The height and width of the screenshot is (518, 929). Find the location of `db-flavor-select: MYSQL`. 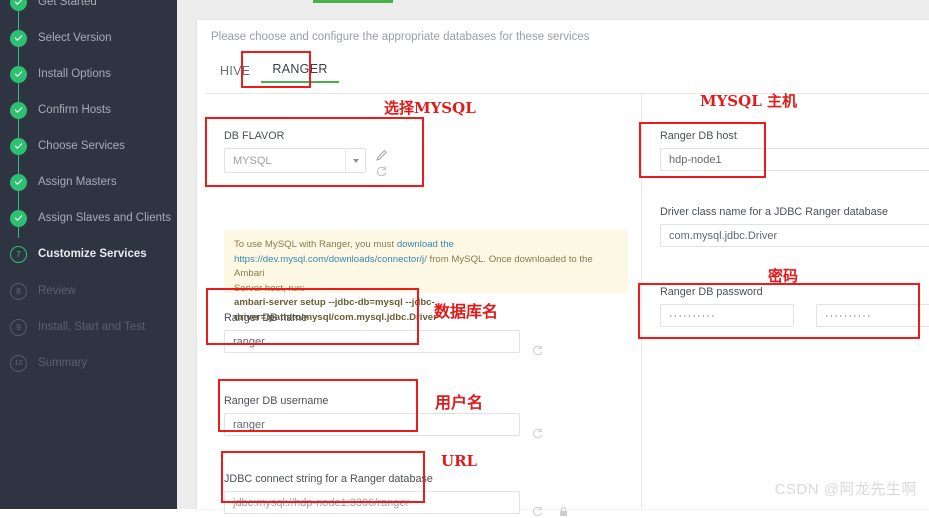

db-flavor-select: MYSQL is located at coordinates (295, 160).